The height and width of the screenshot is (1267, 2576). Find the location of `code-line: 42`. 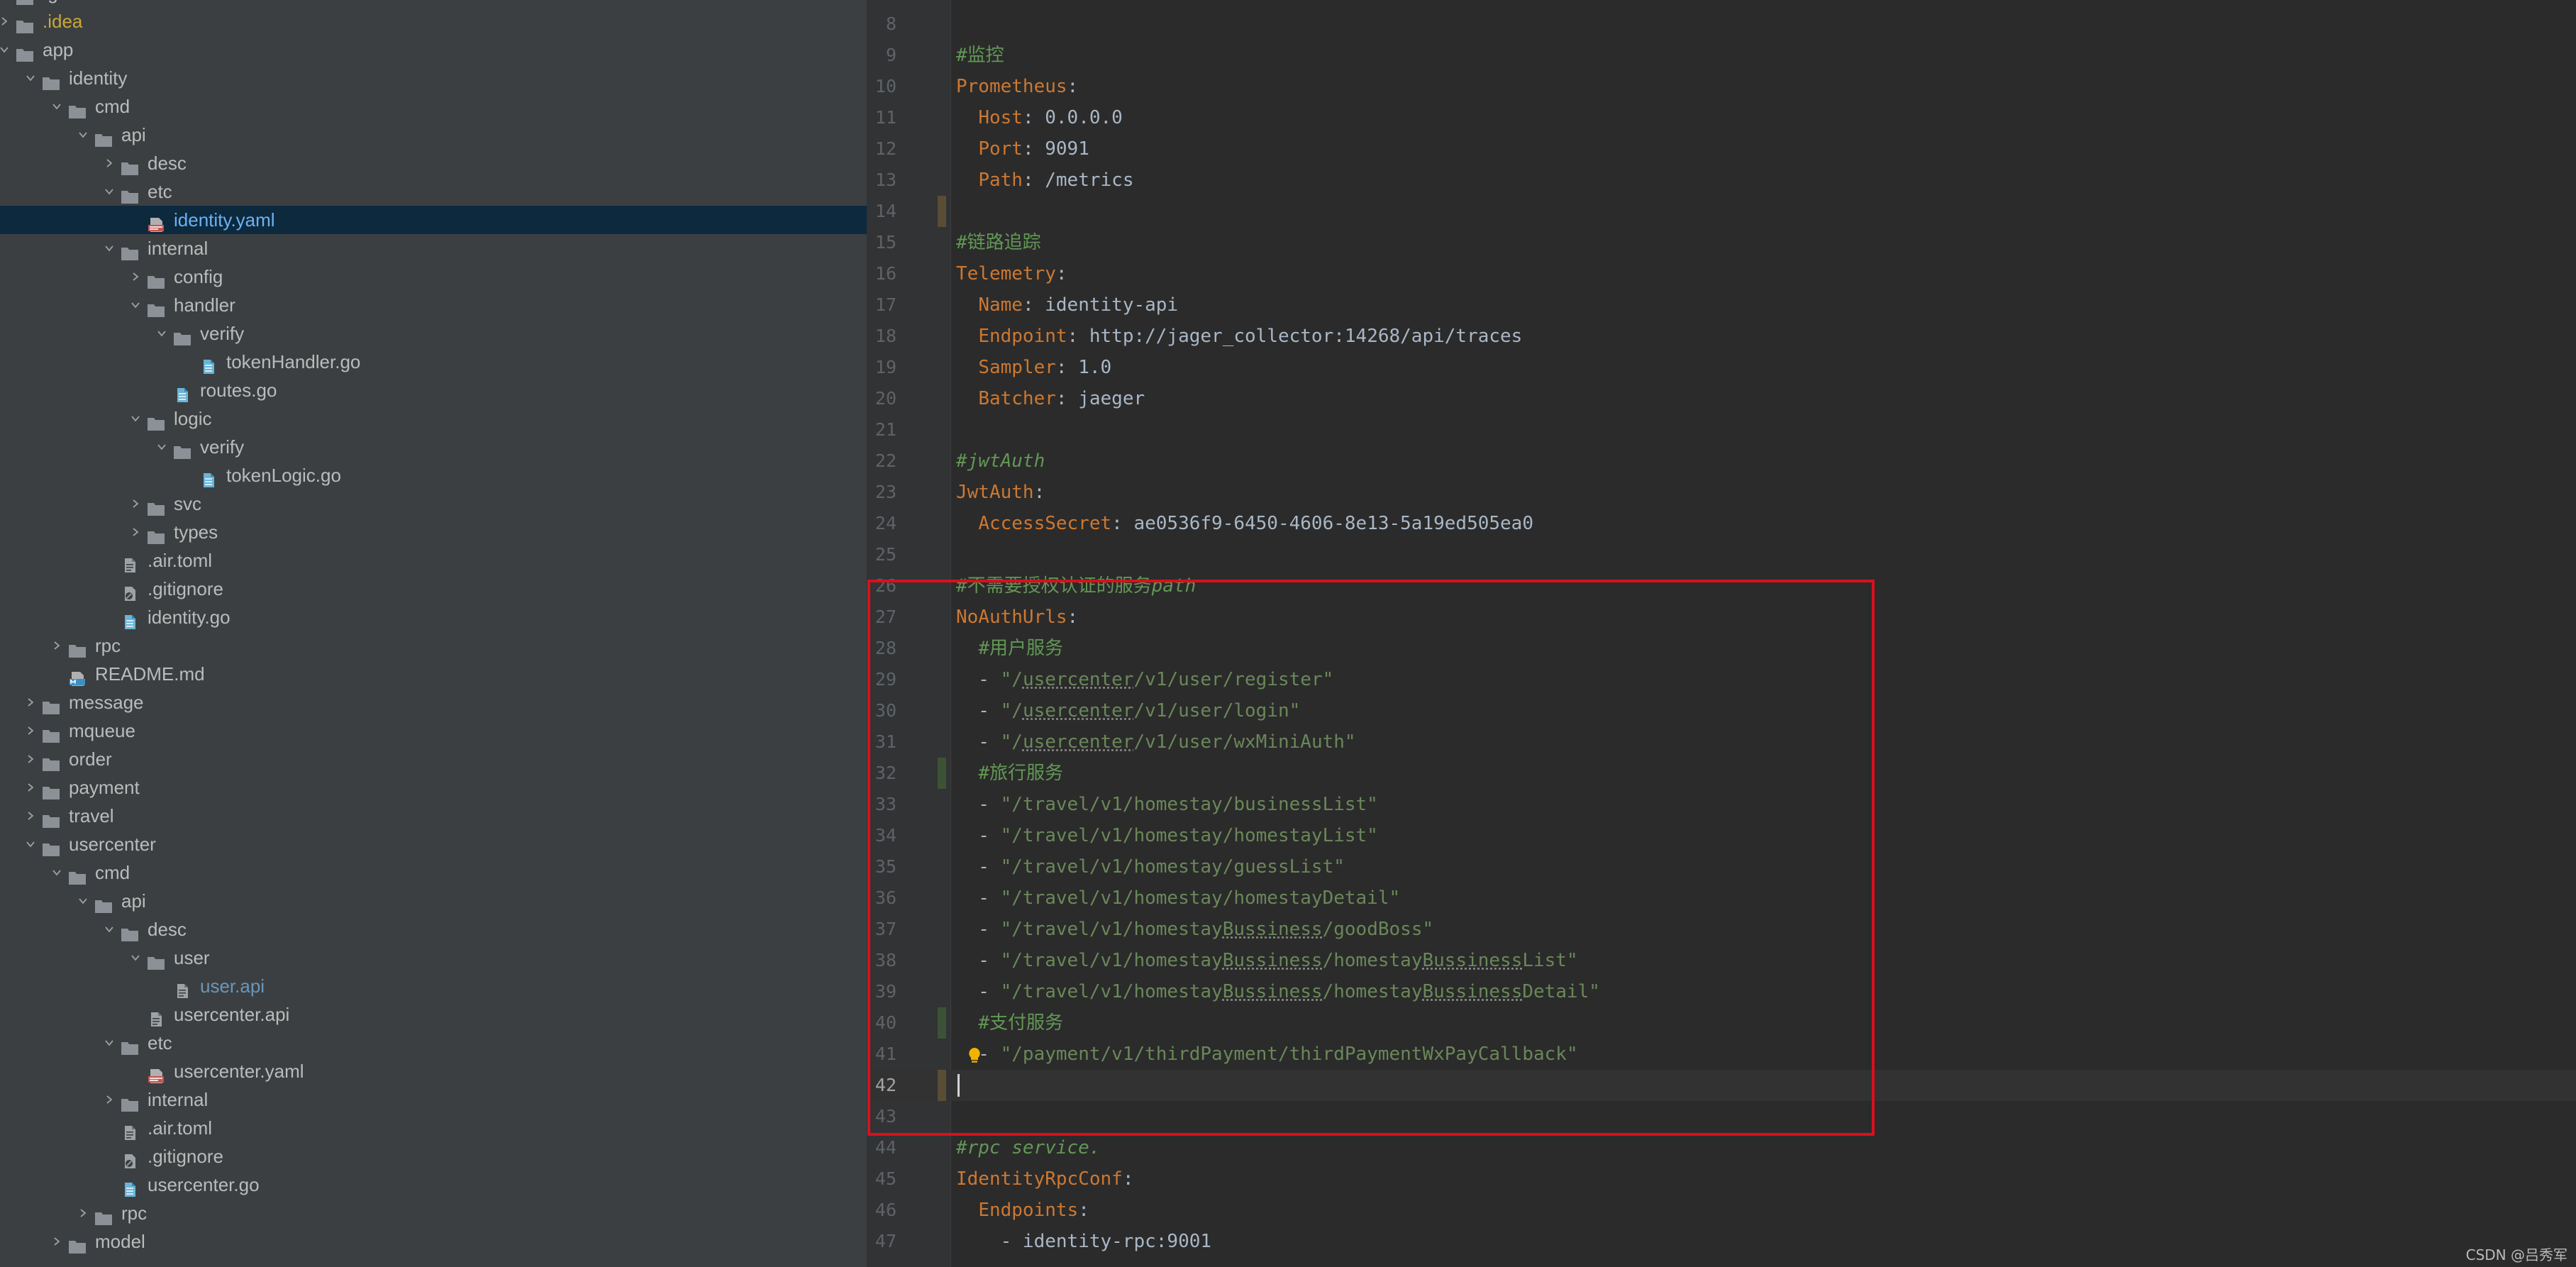

code-line: 42 is located at coordinates (1722, 1085).